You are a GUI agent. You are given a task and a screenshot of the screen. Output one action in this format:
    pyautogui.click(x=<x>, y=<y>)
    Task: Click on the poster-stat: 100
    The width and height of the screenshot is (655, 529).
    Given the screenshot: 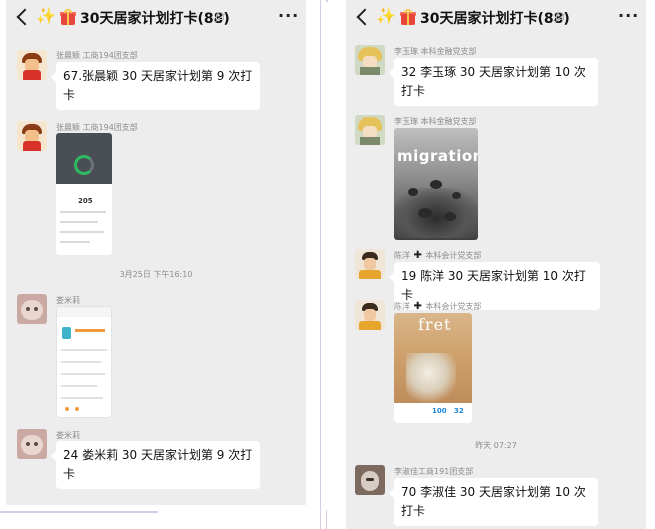 What is the action you would take?
    pyautogui.click(x=439, y=411)
    